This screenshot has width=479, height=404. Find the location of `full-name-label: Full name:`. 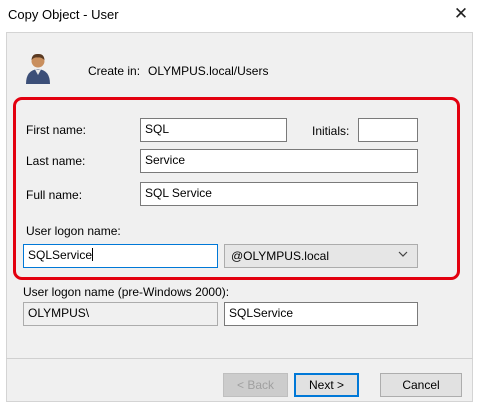

full-name-label: Full name: is located at coordinates (54, 195).